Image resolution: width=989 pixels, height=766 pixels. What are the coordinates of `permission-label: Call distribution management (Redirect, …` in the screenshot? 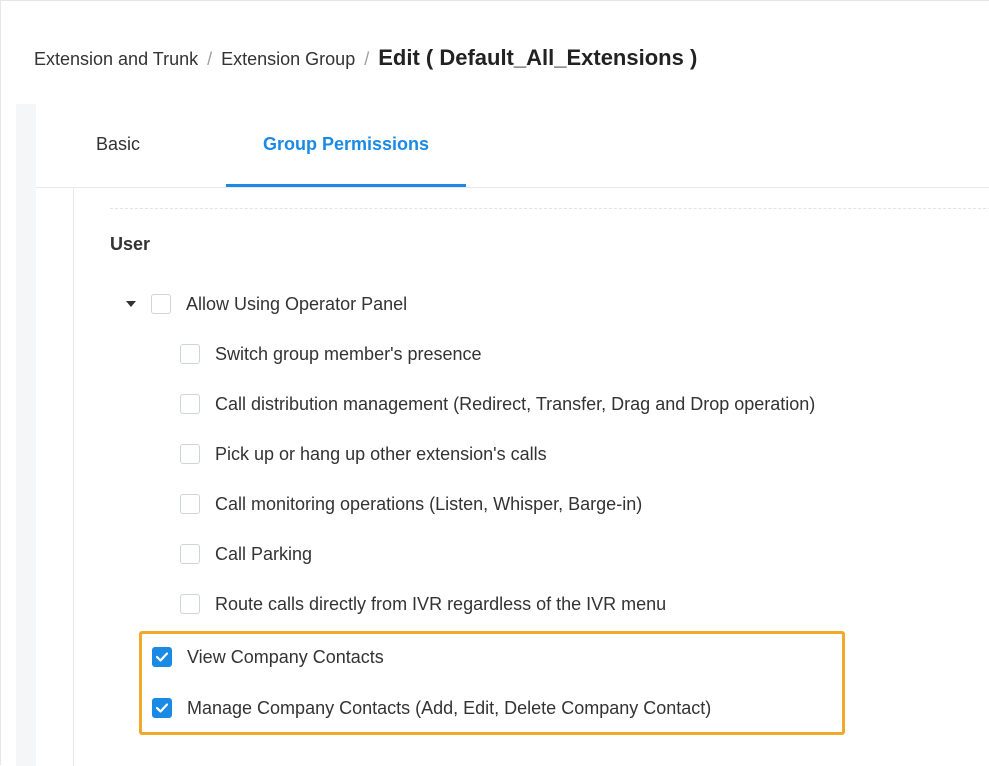 It's located at (515, 403).